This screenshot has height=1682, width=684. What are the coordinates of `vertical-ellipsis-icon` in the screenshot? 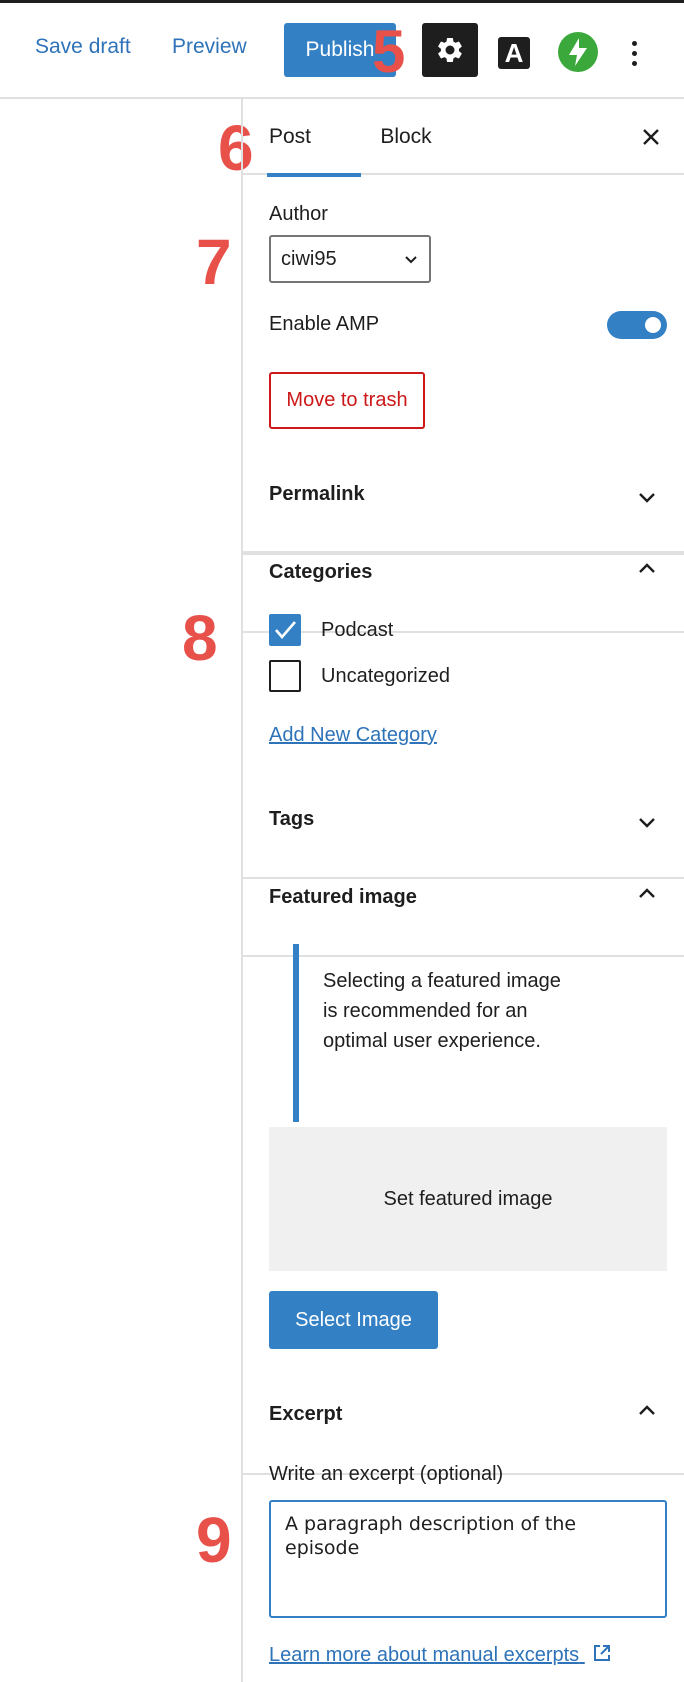 It's located at (634, 53).